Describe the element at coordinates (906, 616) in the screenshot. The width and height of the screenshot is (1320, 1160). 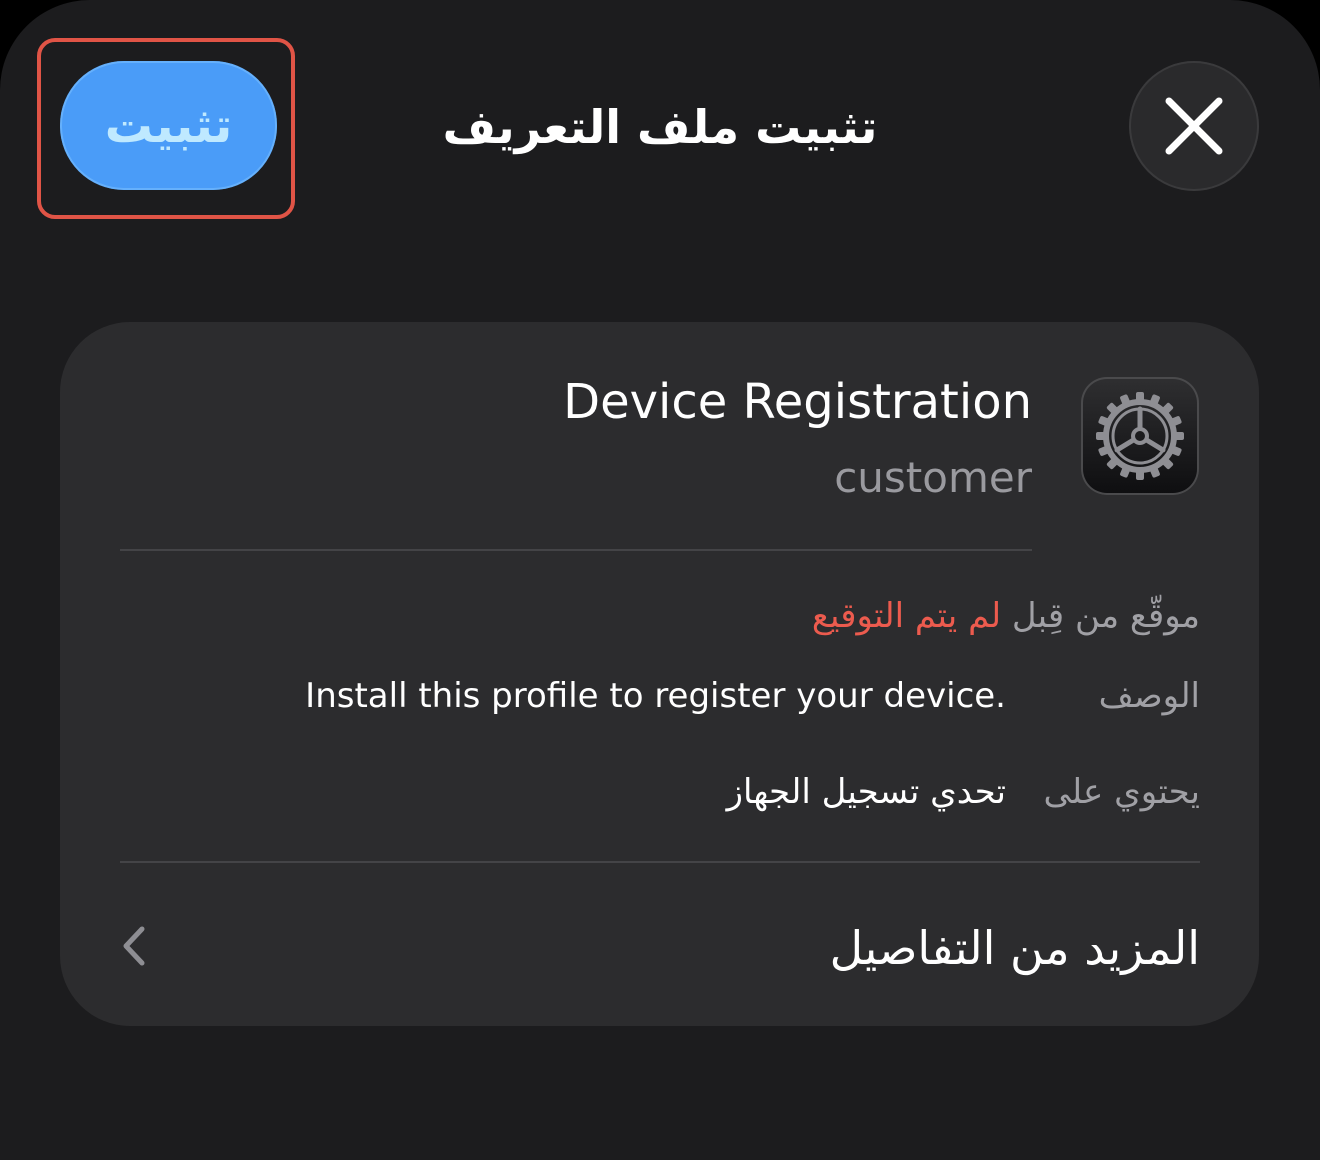
I see `signed-by-value: لم يتم التوقيع` at that location.